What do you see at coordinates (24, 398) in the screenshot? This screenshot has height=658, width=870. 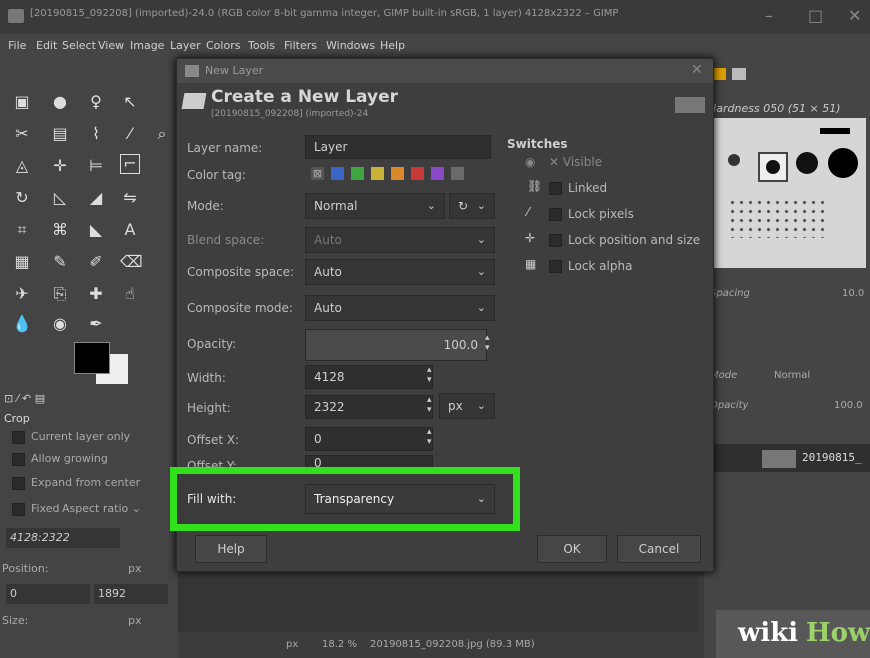 I see `tool-option-tabs: ⊡ ⁄ ↶ ▤` at bounding box center [24, 398].